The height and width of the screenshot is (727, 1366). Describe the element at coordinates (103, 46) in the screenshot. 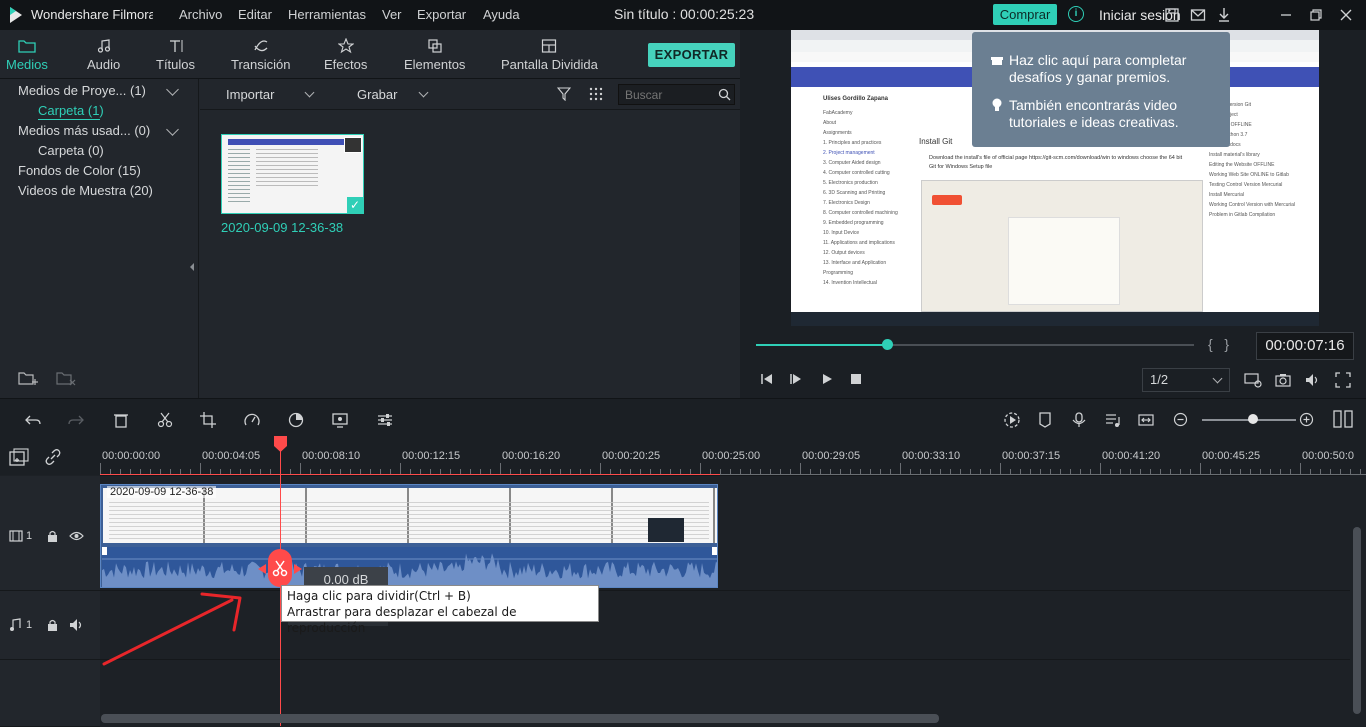

I see `music-note-icon` at that location.